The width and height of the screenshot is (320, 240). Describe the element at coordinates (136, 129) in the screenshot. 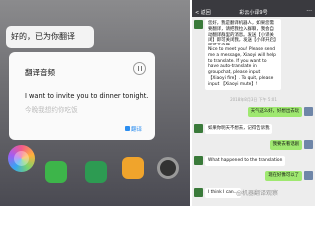

I see `translate-link: 翻译` at that location.